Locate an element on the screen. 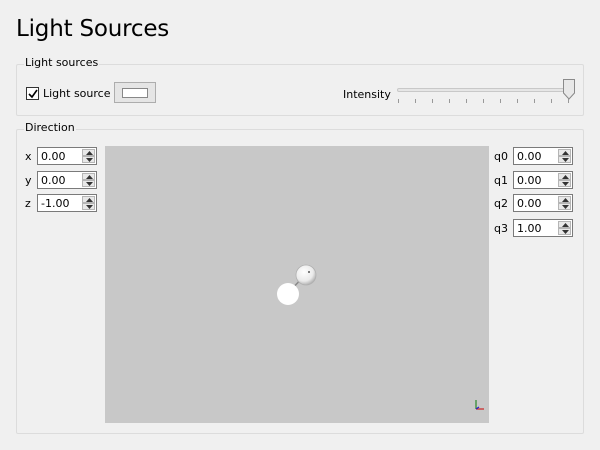  q1-increment-button is located at coordinates (564, 176).